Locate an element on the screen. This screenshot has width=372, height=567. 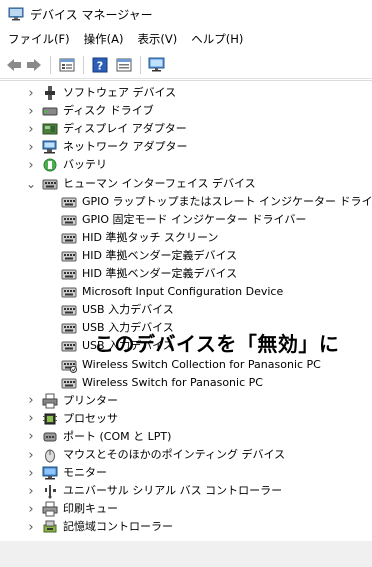
annotation-text: このデバイスを「無効」に is located at coordinates (217, 344).